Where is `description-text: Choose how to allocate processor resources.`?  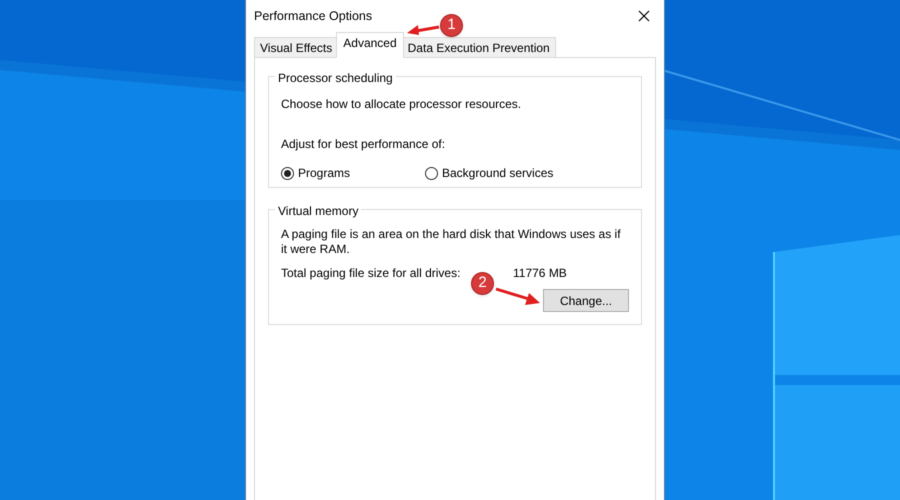 description-text: Choose how to allocate processor resources. is located at coordinates (401, 104).